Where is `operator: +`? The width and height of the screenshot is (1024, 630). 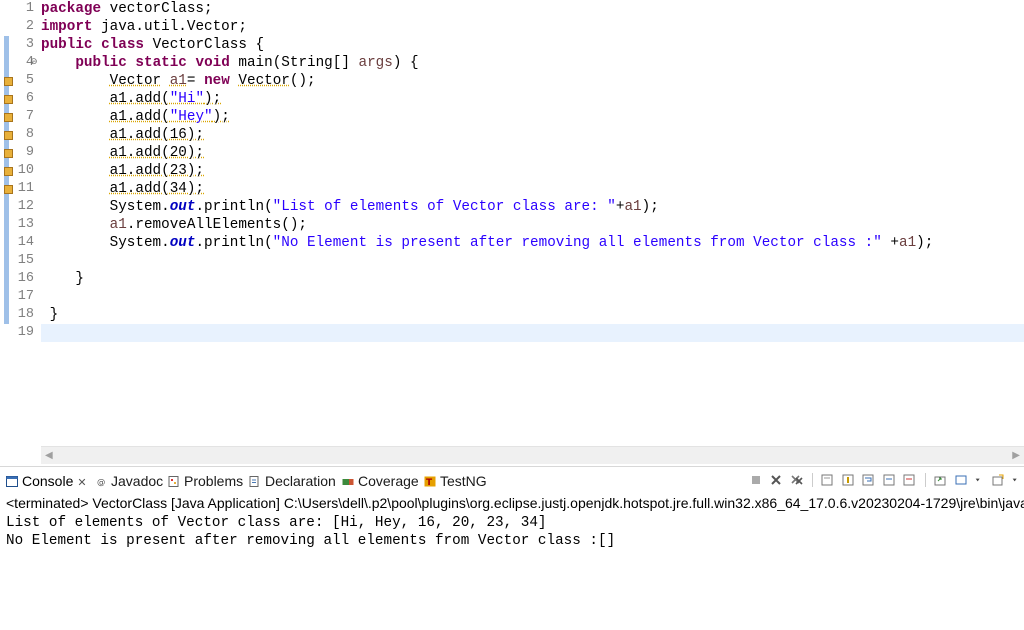
operator: + is located at coordinates (890, 243).